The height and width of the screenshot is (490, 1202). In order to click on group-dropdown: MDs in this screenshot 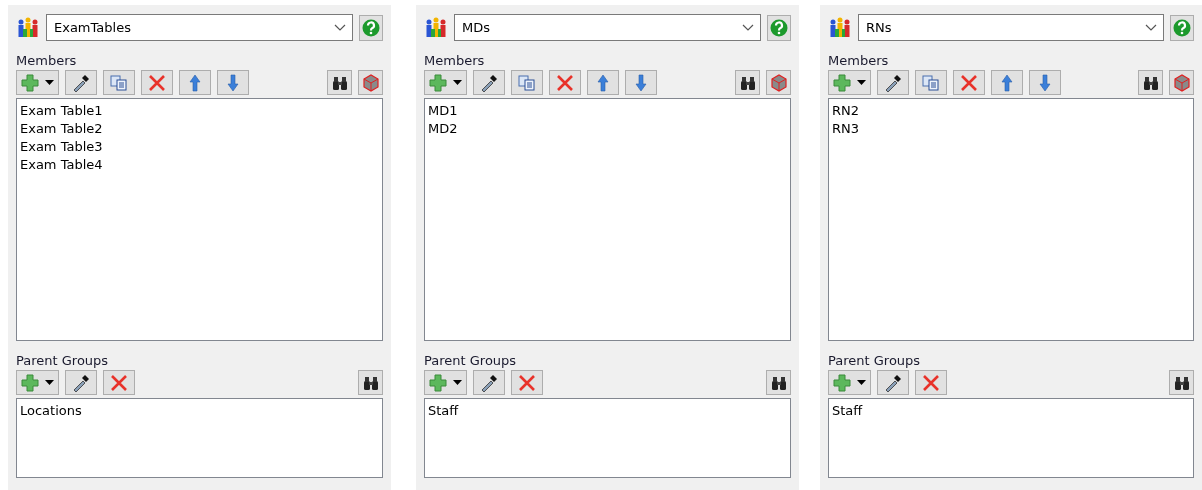, I will do `click(607, 27)`.